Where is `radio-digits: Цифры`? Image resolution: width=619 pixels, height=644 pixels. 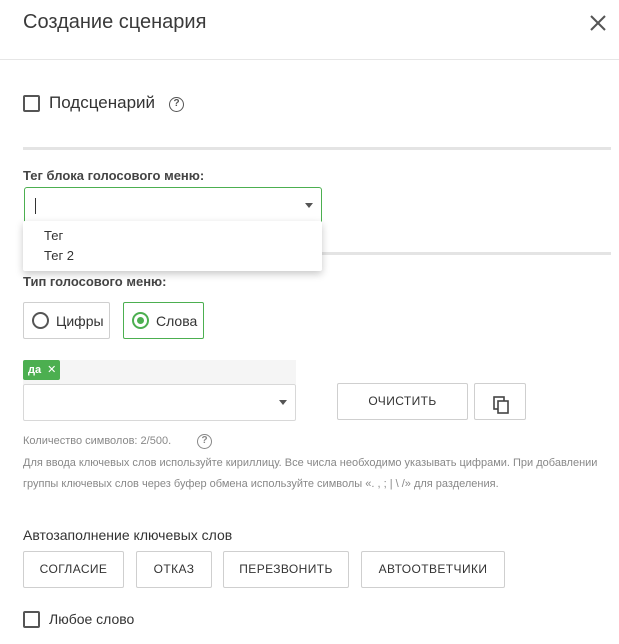
radio-digits: Цифры is located at coordinates (66, 320).